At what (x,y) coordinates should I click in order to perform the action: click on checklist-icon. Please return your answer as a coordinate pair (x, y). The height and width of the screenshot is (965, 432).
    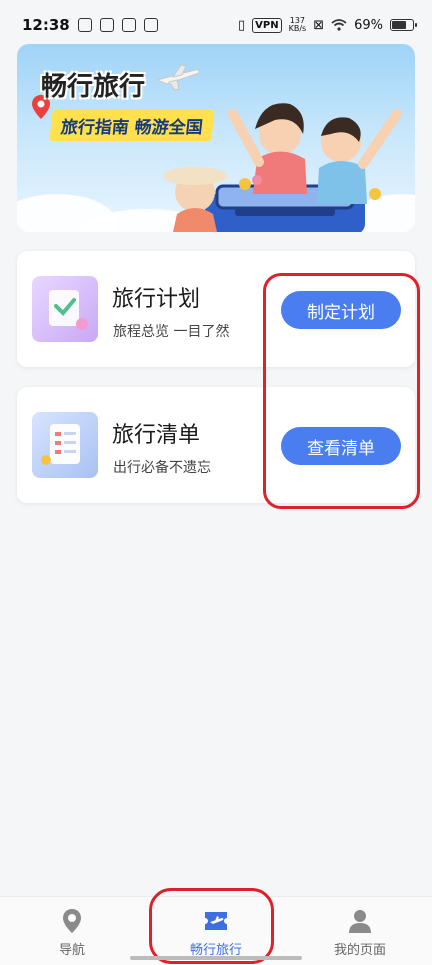
    Looking at the image, I should click on (65, 445).